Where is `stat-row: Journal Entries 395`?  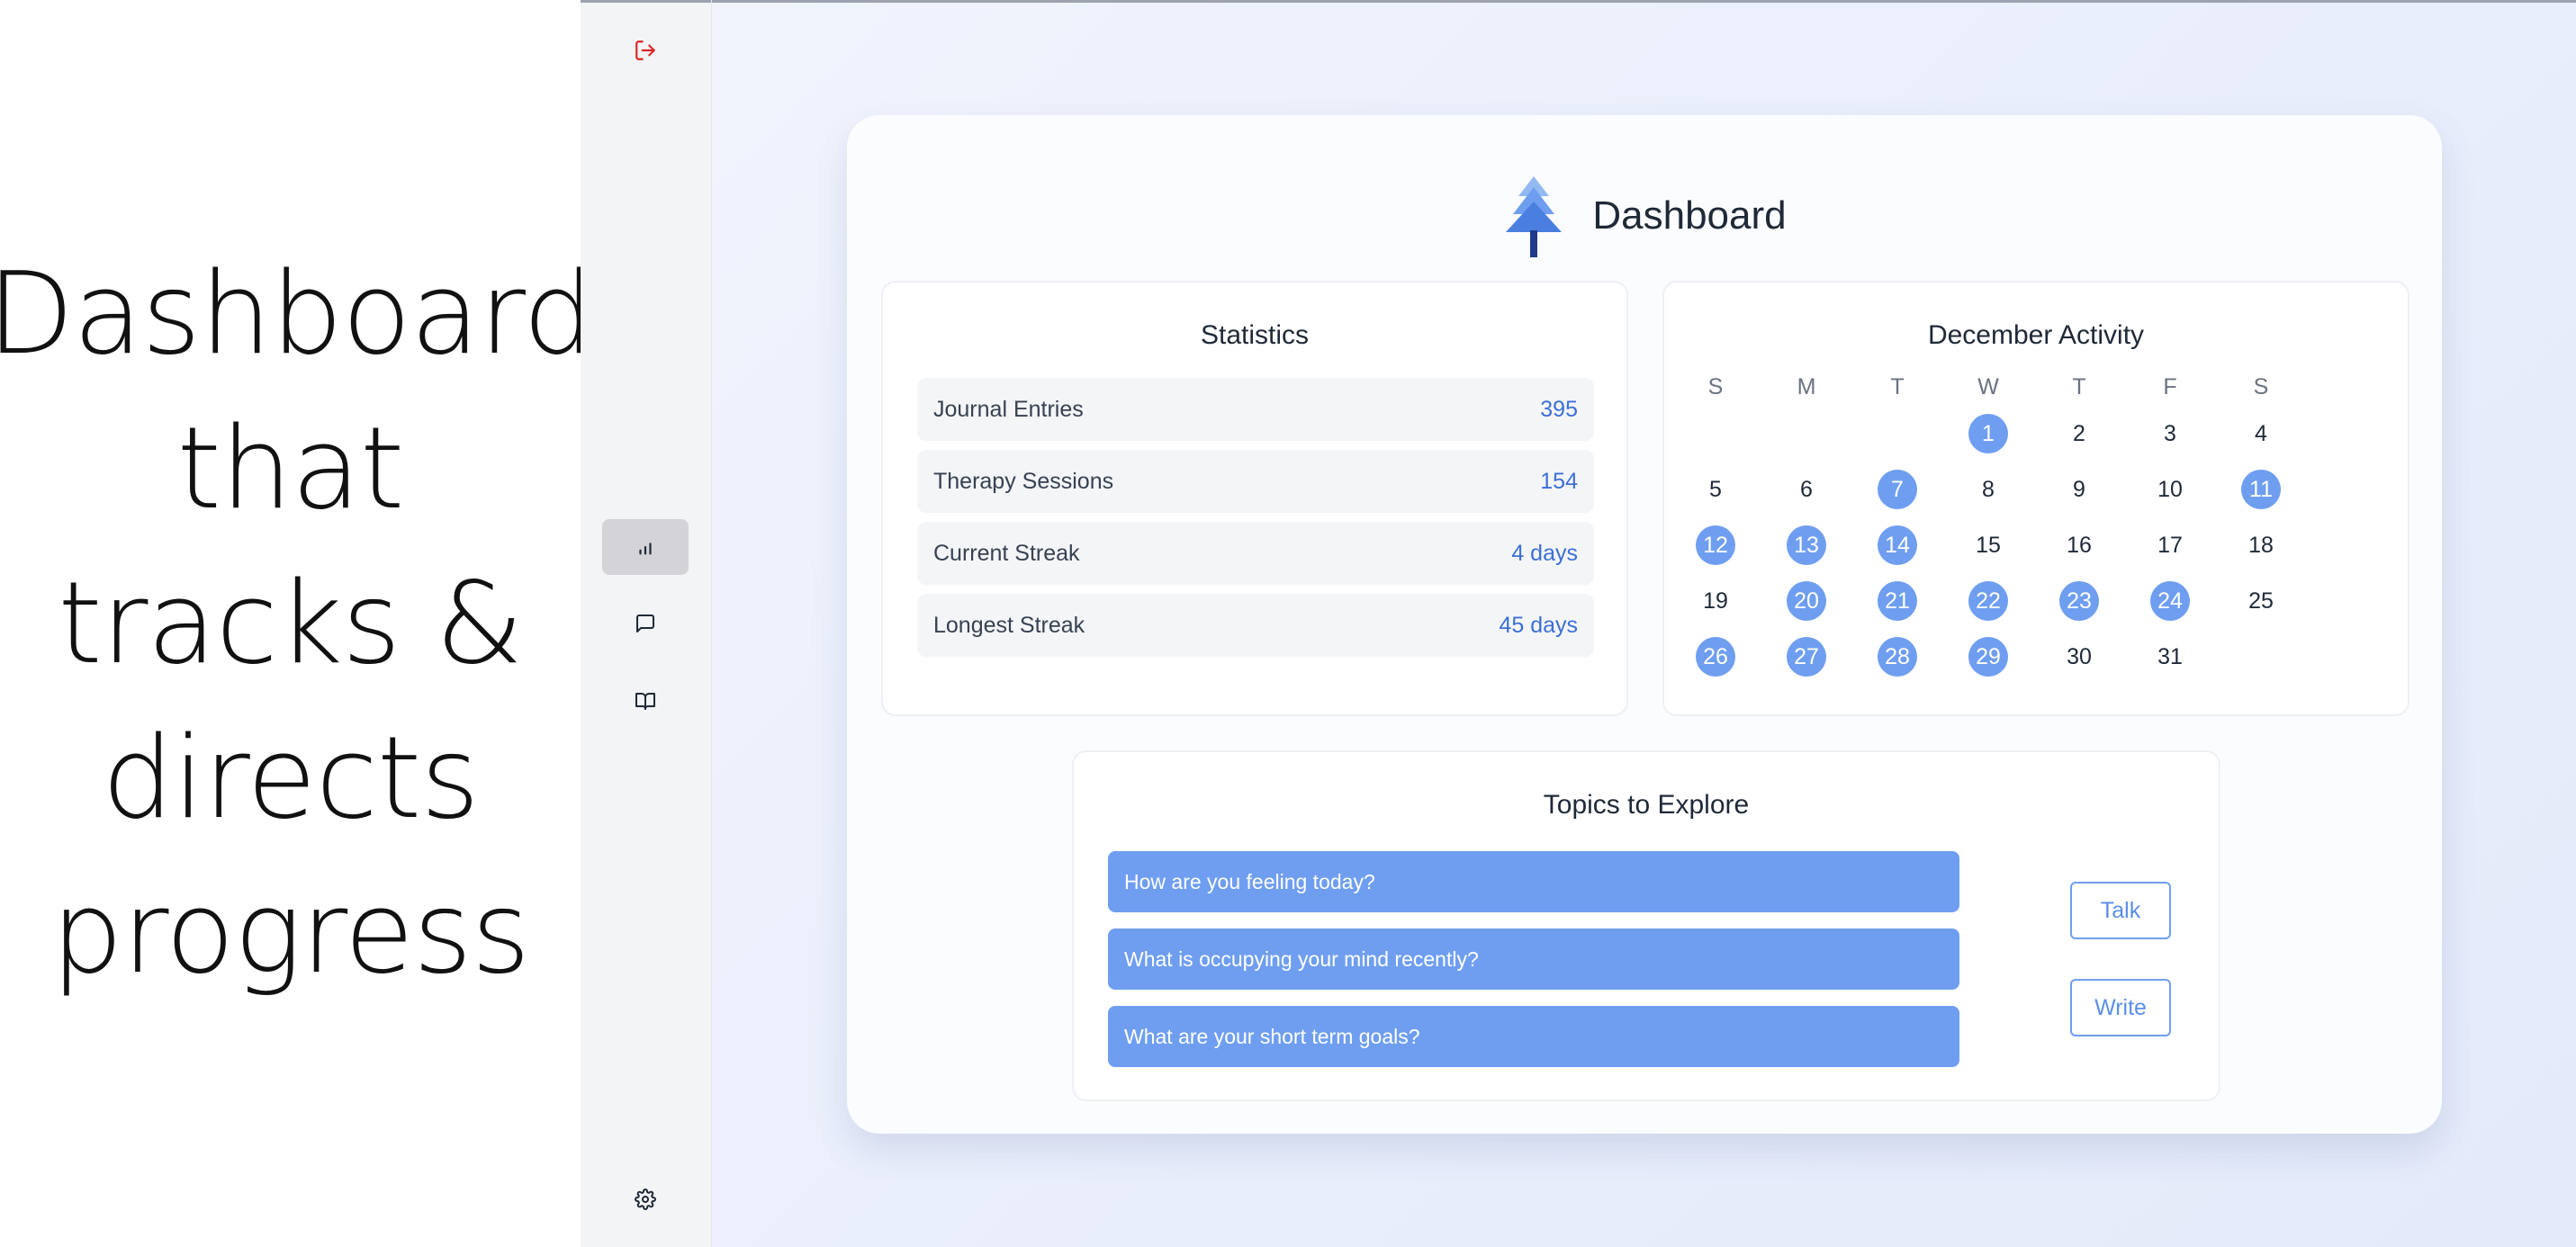 stat-row: Journal Entries 395 is located at coordinates (1255, 409).